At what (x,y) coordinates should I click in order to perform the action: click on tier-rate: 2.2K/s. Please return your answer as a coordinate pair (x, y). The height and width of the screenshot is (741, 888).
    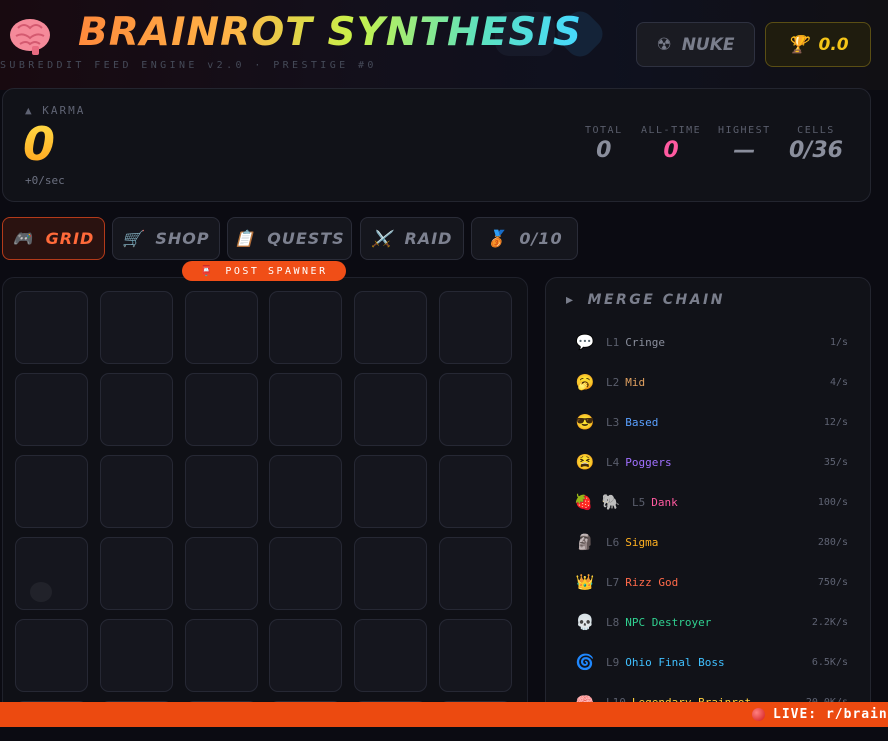
    Looking at the image, I should click on (829, 622).